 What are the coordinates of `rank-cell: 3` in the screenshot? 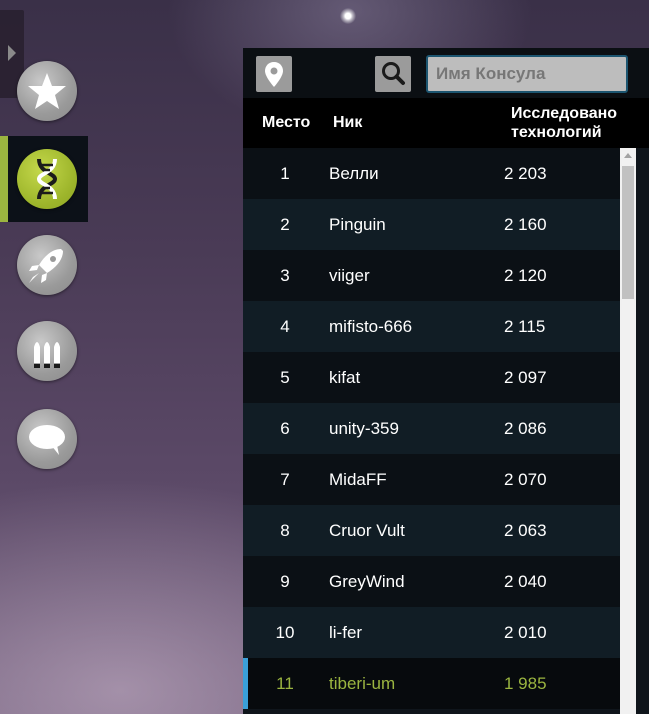 It's located at (285, 275).